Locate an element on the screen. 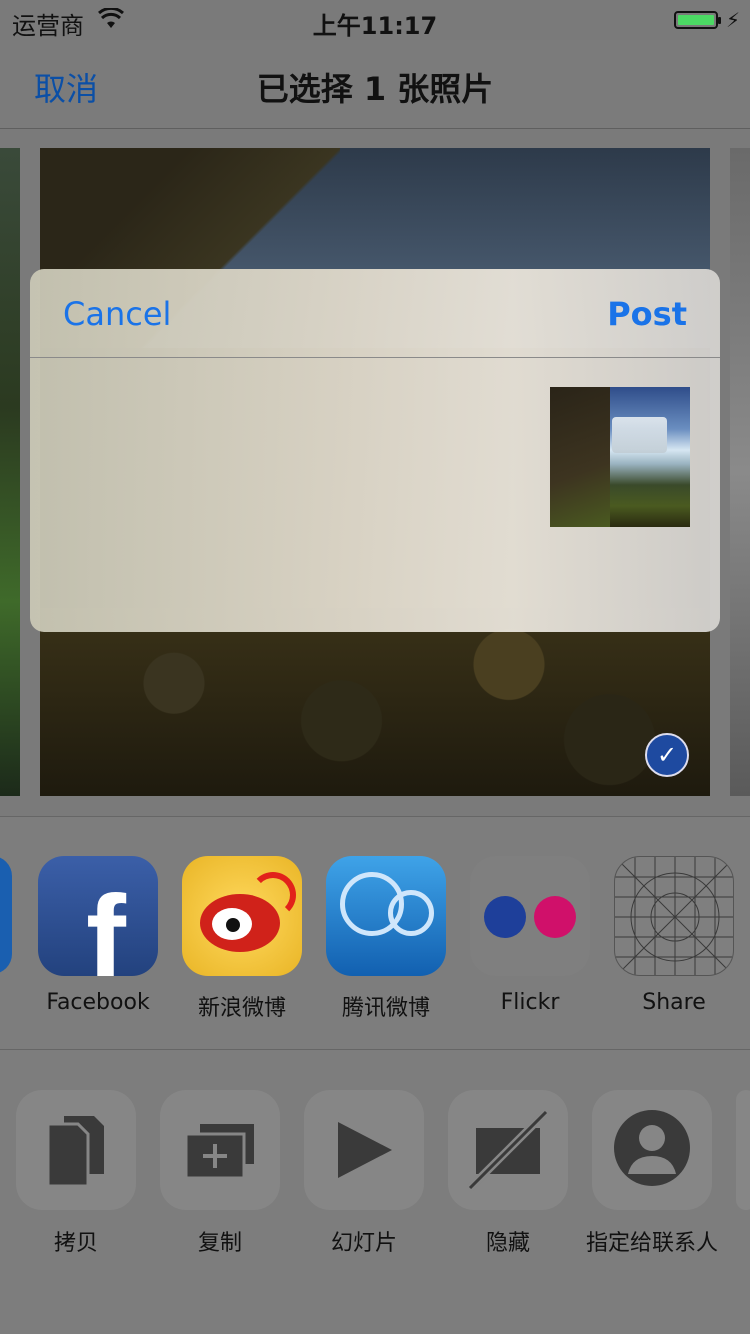  partial-action-button is located at coordinates (743, 1150).